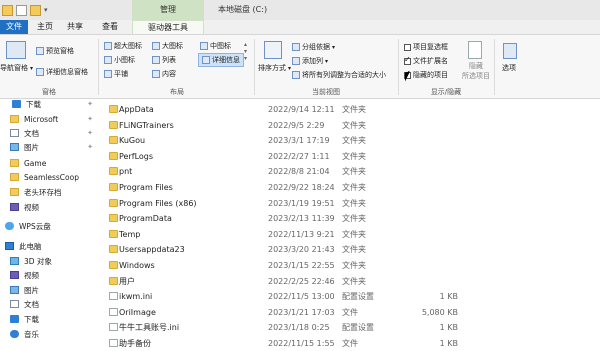 The height and width of the screenshot is (351, 600). I want to click on item-checkboxes-toggle: 项目复选框, so click(426, 47).